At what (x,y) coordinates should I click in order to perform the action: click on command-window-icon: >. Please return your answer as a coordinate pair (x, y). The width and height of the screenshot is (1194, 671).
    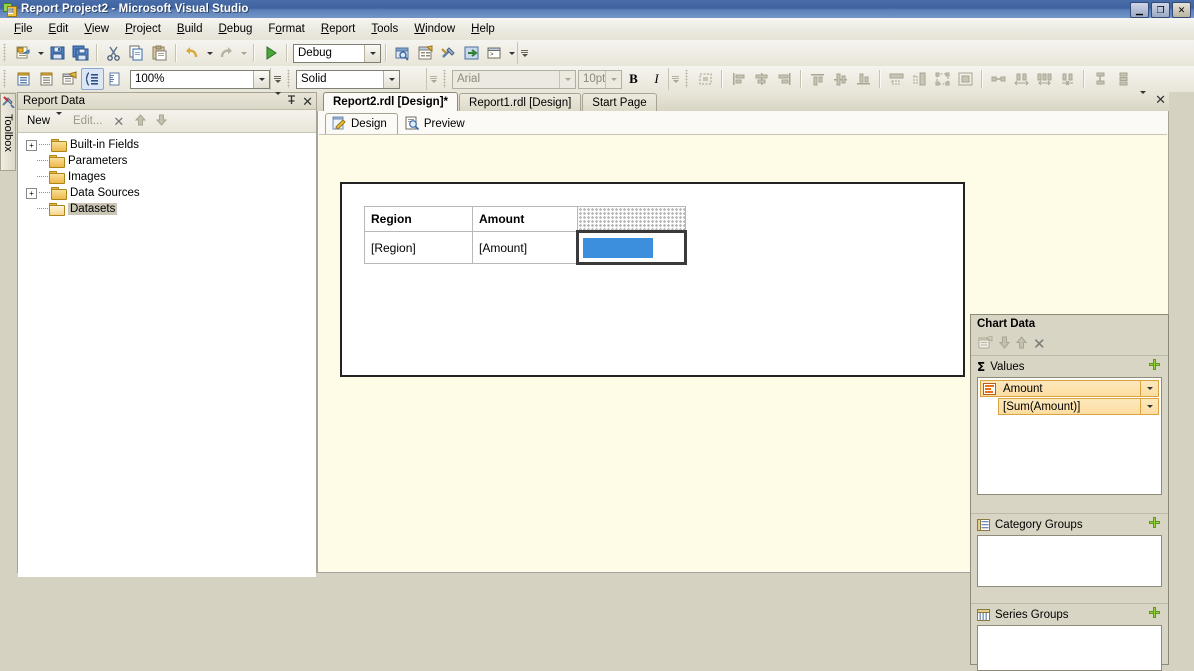
    Looking at the image, I should click on (494, 53).